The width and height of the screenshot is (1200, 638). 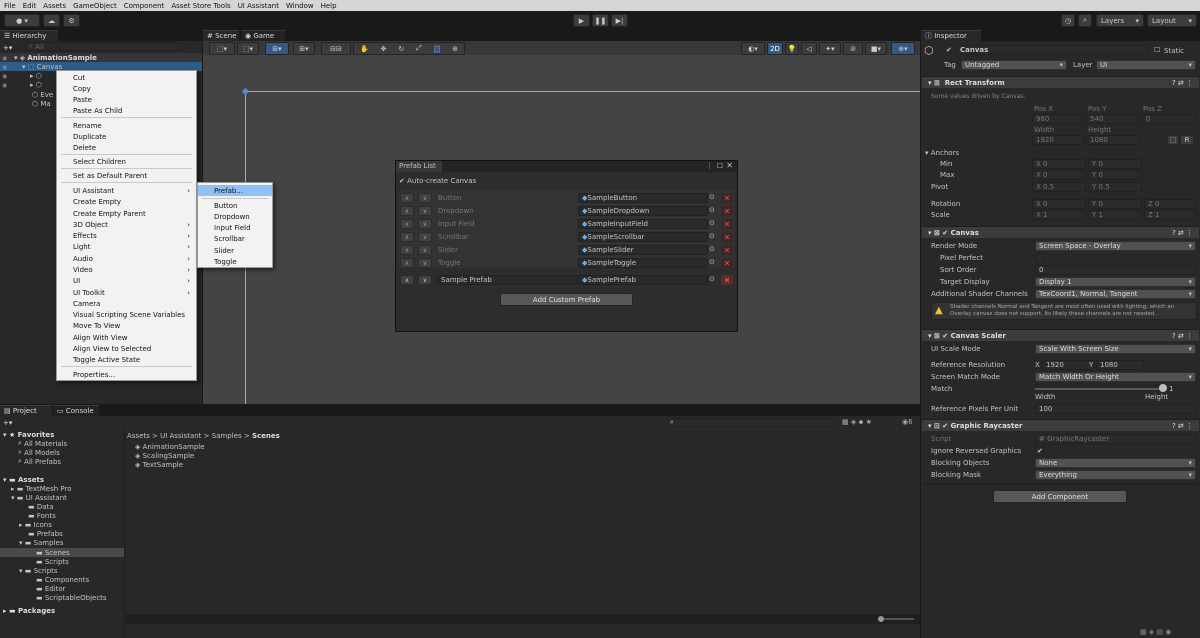 I want to click on cloud-button: ☁, so click(x=51, y=20).